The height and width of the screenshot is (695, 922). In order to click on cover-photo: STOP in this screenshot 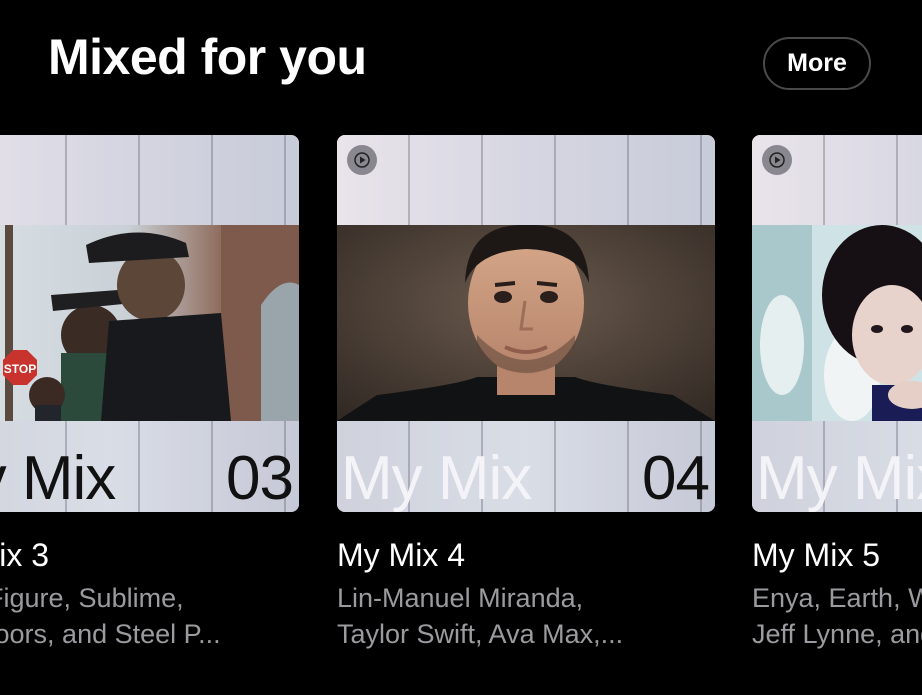, I will do `click(149, 323)`.